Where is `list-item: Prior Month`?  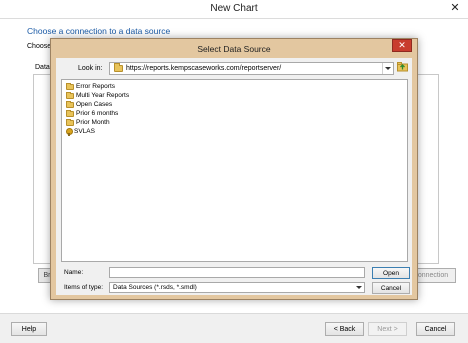
list-item: Prior Month is located at coordinates (88, 122).